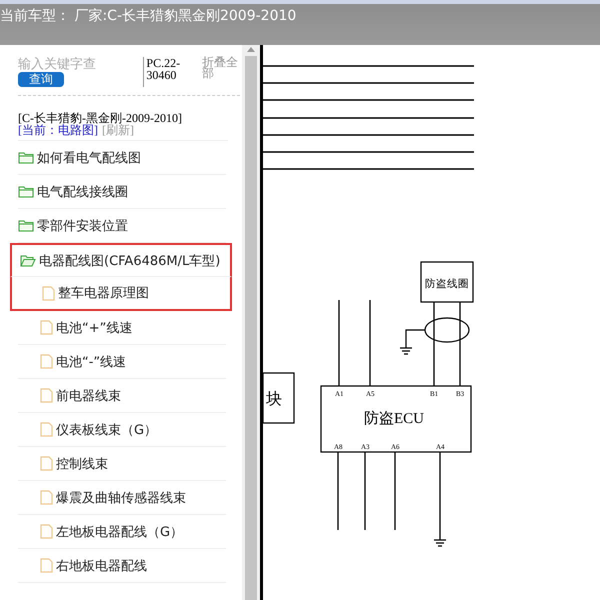 The width and height of the screenshot is (600, 600). I want to click on tree-row: 左地板电器配线（G）, so click(122, 532).